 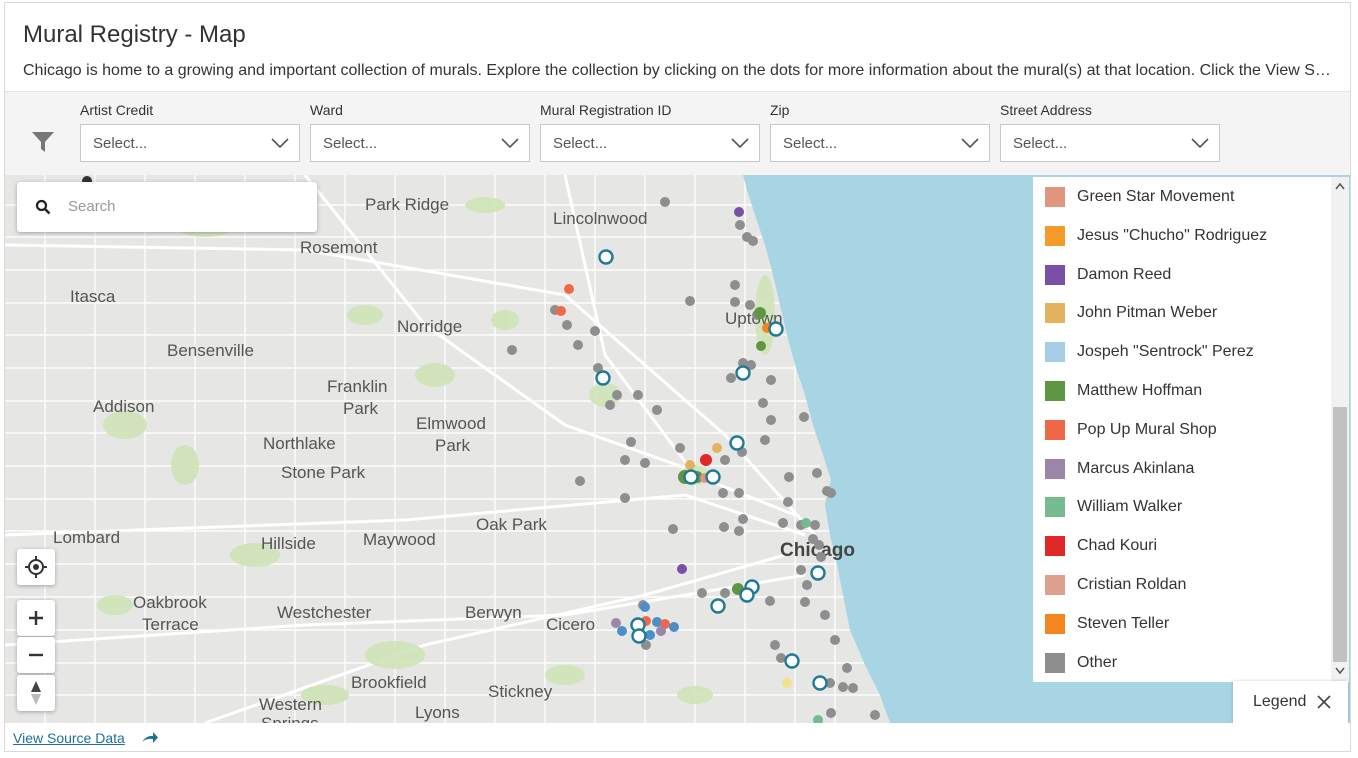 I want to click on legend-label: Marcus Akinlana, so click(x=1136, y=468).